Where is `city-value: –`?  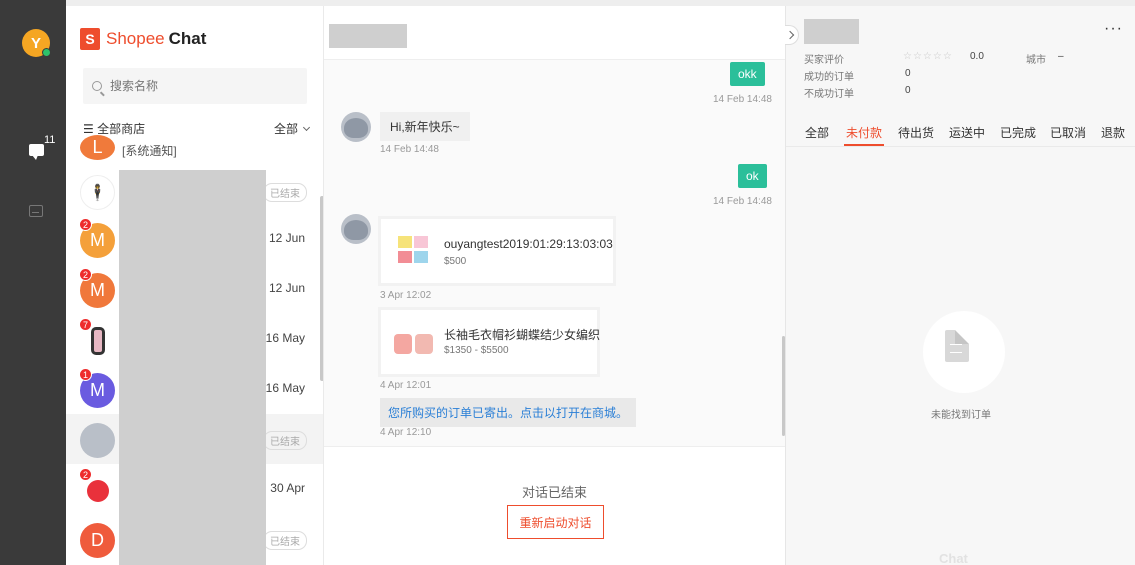
city-value: – is located at coordinates (1061, 56).